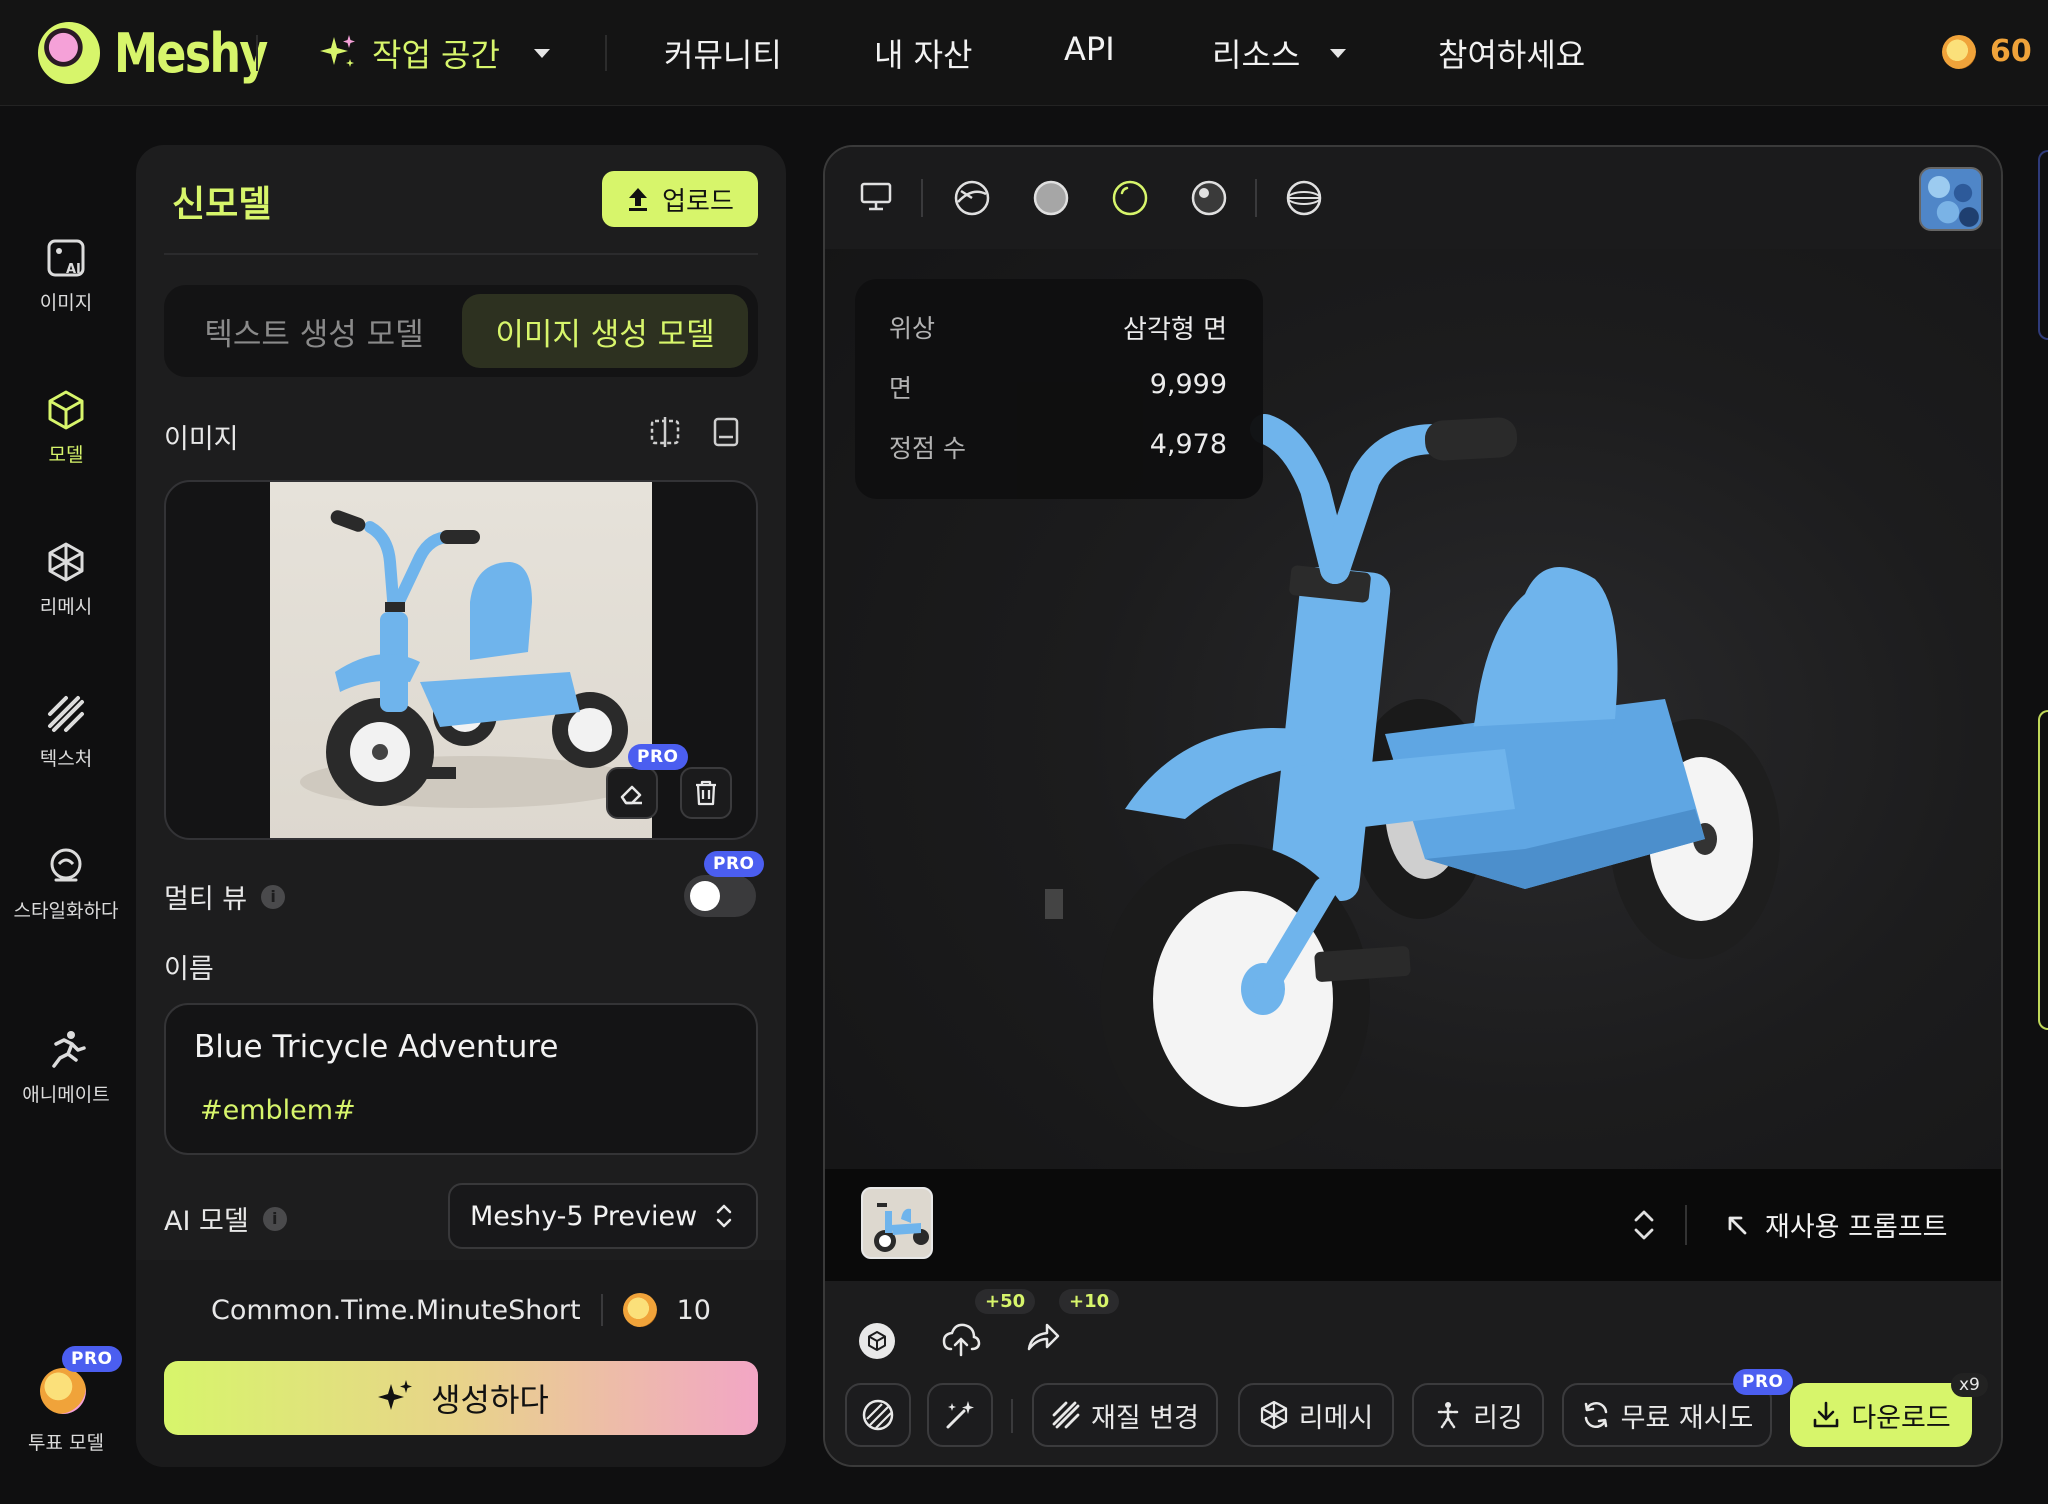  What do you see at coordinates (1304, 198) in the screenshot?
I see `environment-globe-icon` at bounding box center [1304, 198].